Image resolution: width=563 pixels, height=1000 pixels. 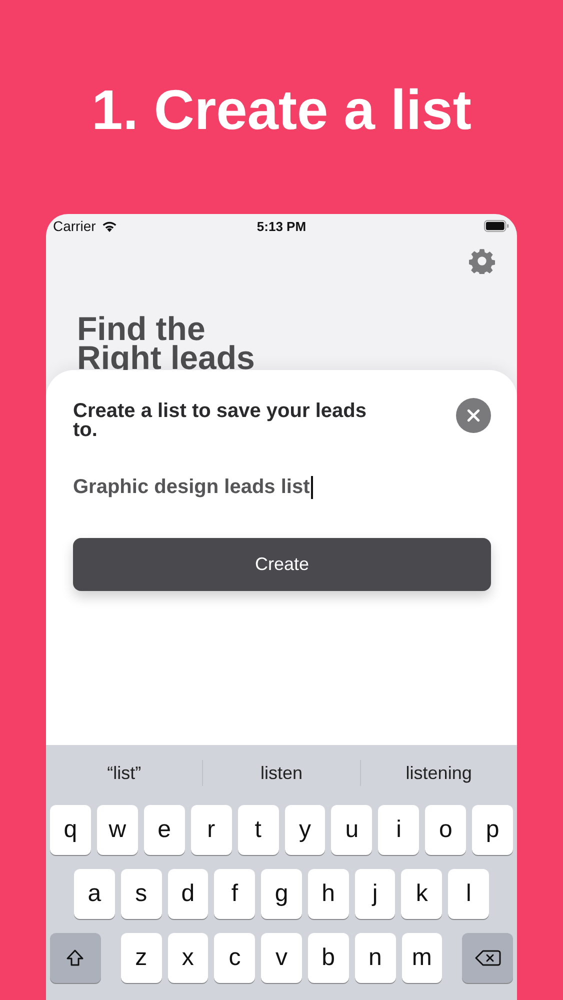 I want to click on carrier-label: Carrier, so click(x=74, y=226).